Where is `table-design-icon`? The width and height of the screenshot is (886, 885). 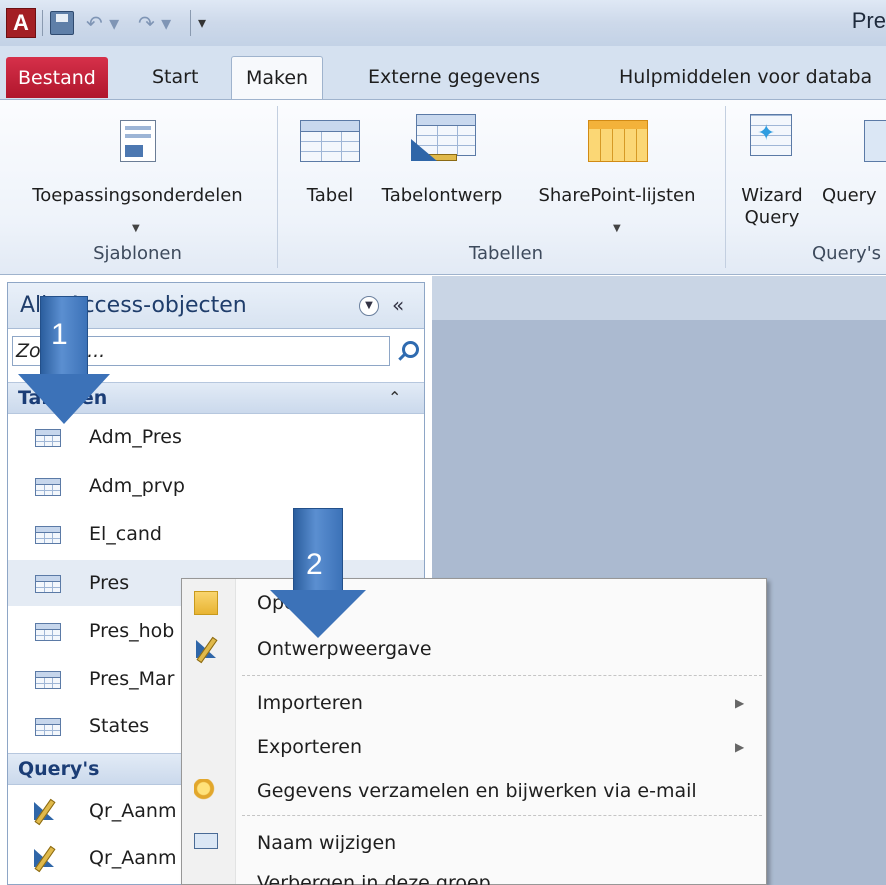 table-design-icon is located at coordinates (443, 137).